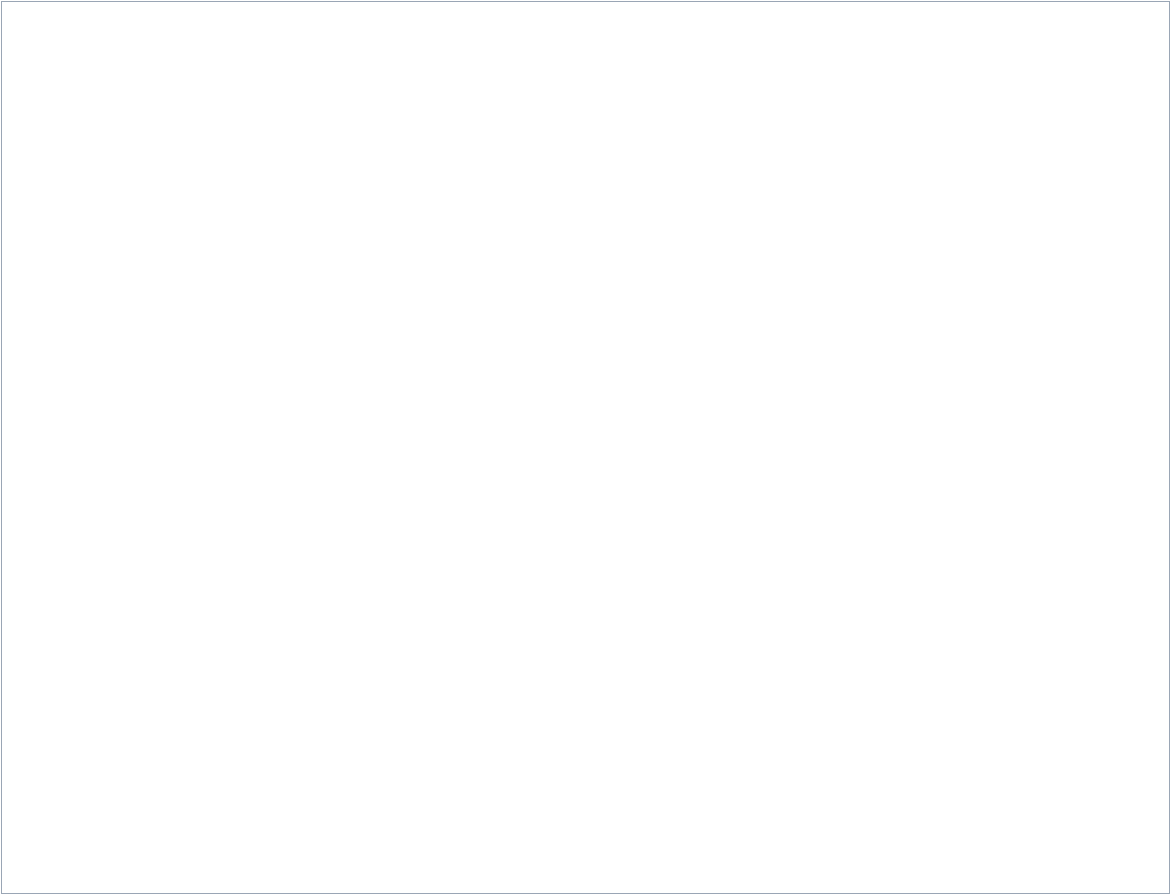  I want to click on terminal-scrollbar, so click(1133, 475).